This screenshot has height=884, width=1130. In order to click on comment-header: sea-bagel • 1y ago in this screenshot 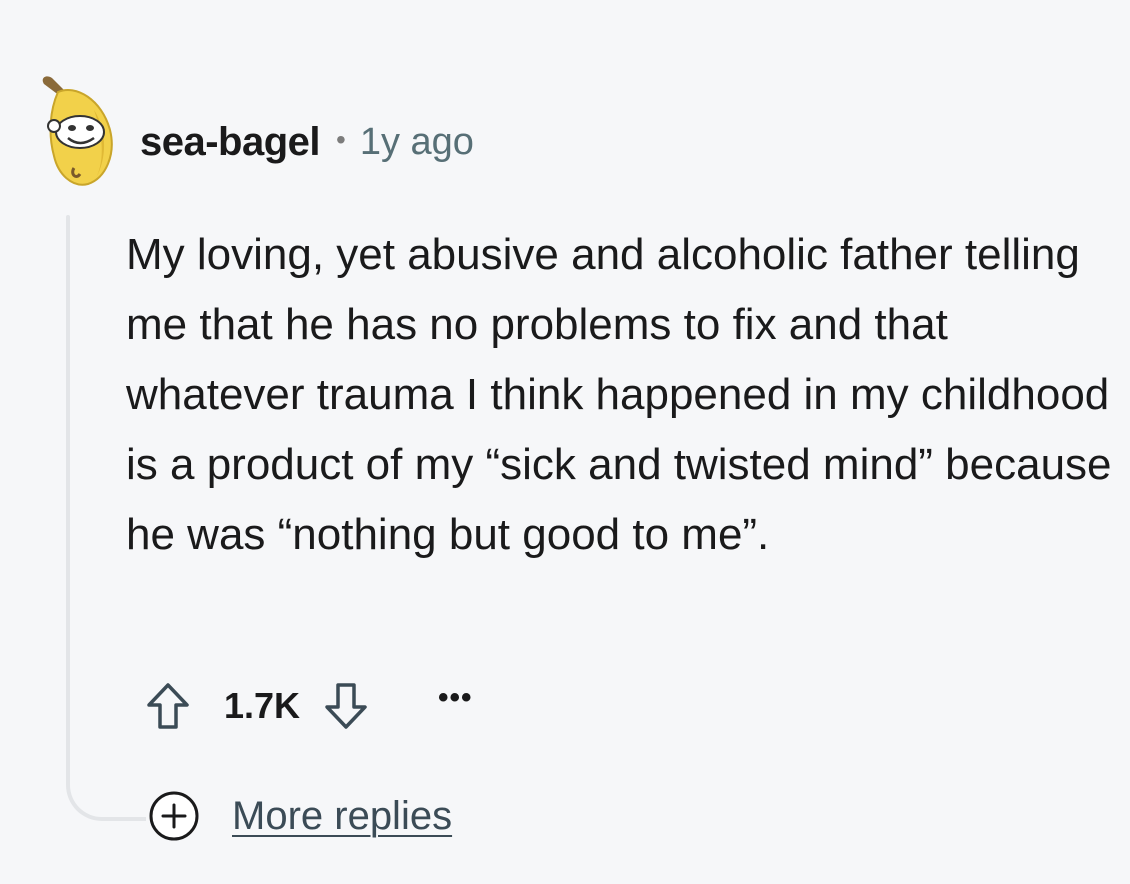, I will do `click(307, 142)`.